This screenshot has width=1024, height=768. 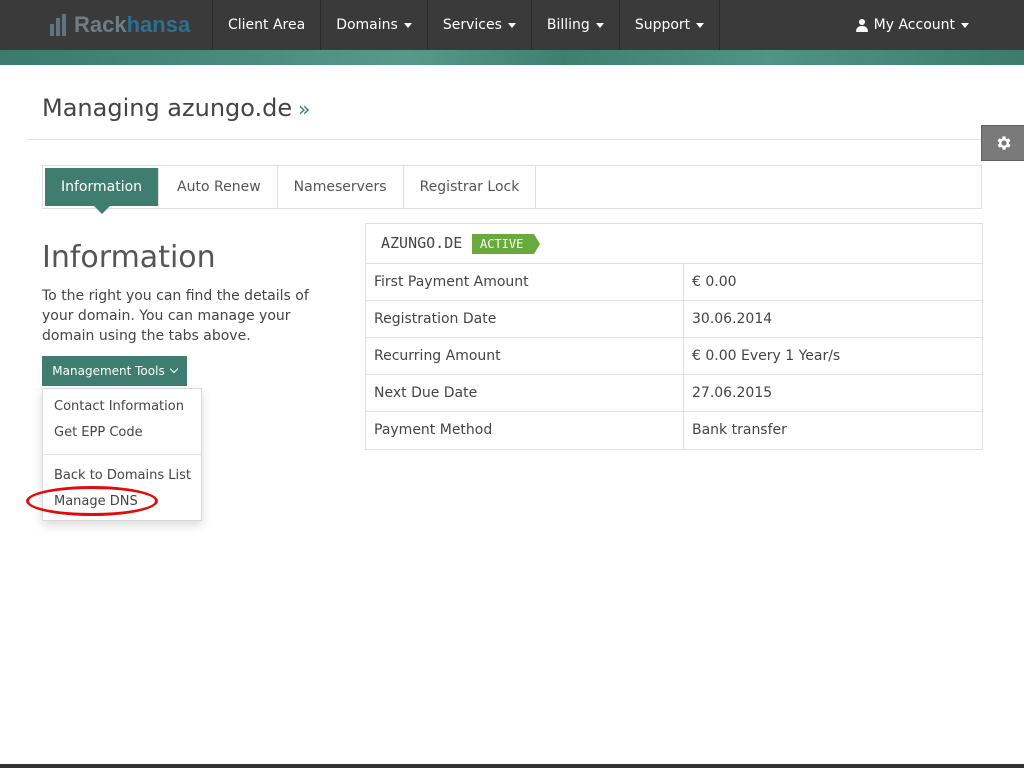 I want to click on row-label: Registration Date, so click(x=435, y=319).